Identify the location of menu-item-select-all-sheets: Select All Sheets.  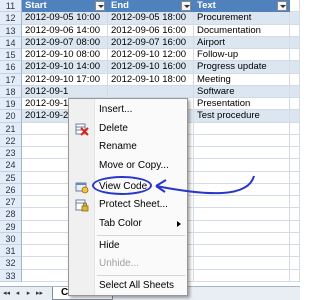
(128, 286).